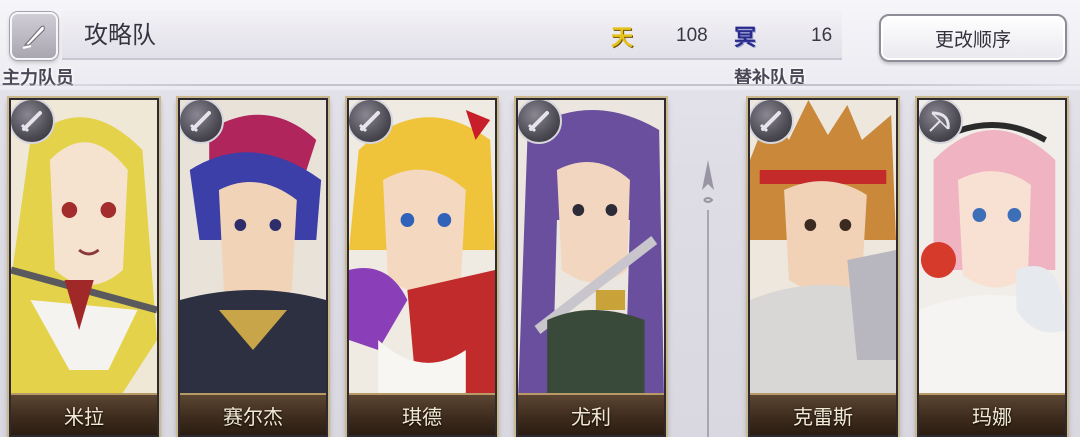 Image resolution: width=1080 pixels, height=437 pixels. I want to click on sky-value: 108, so click(692, 35).